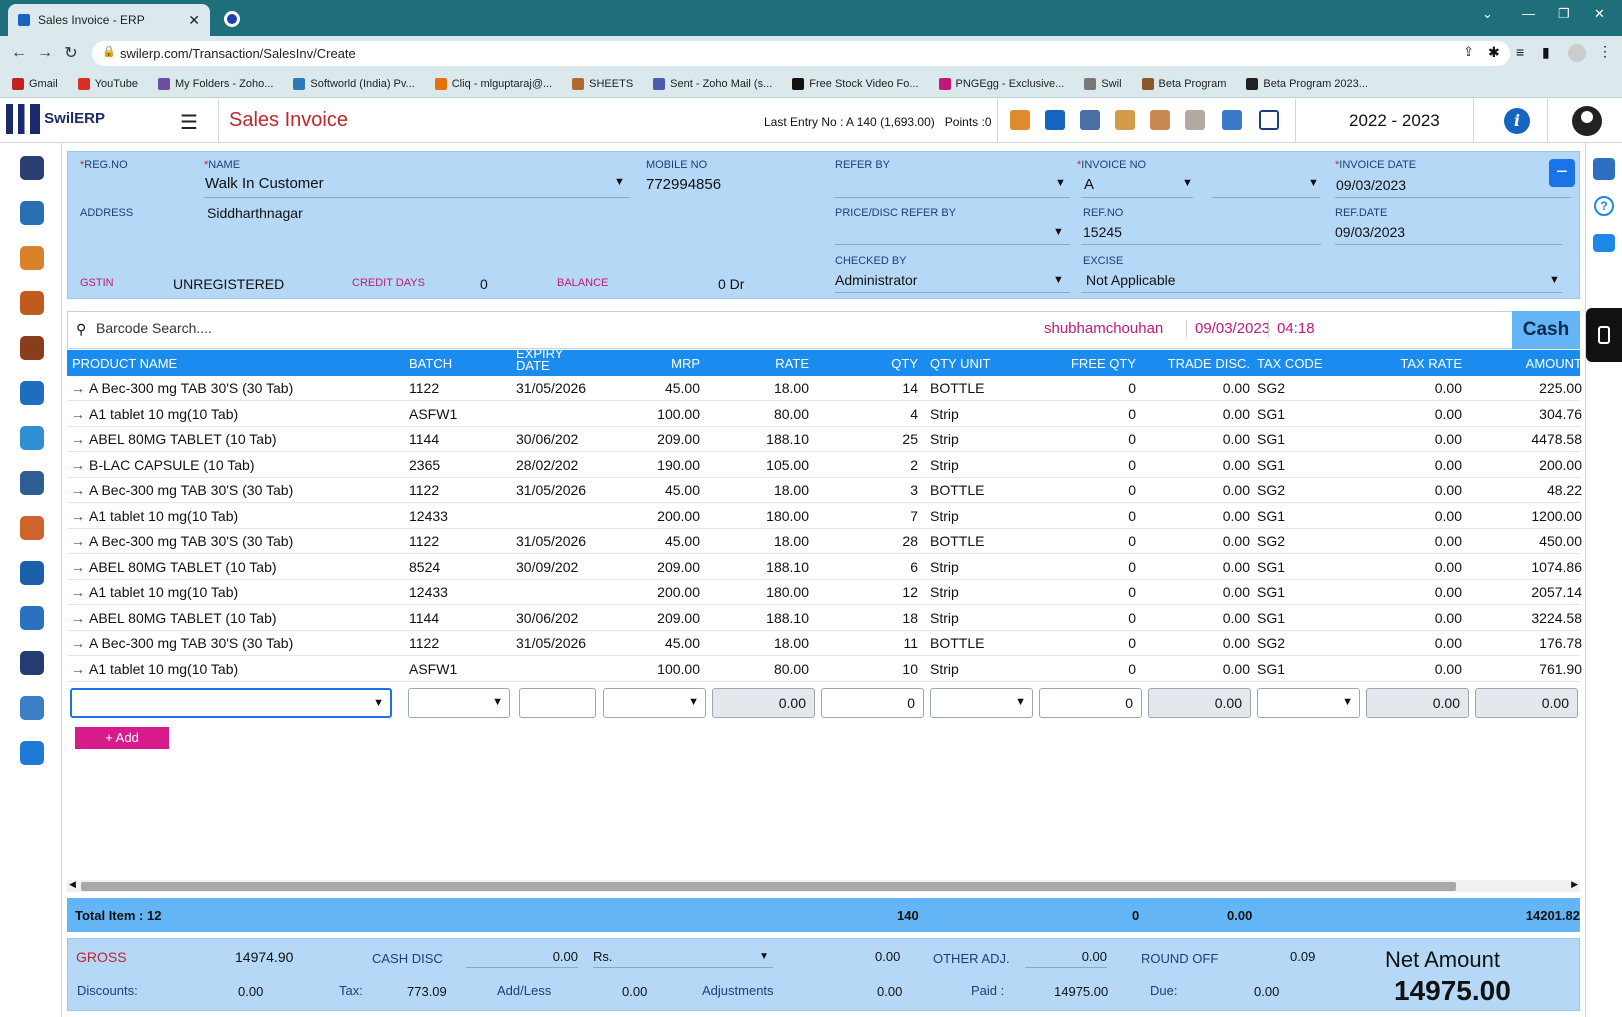 The height and width of the screenshot is (1017, 1622). What do you see at coordinates (1605, 51) in the screenshot?
I see `menu-kebab-icon: ⋮` at bounding box center [1605, 51].